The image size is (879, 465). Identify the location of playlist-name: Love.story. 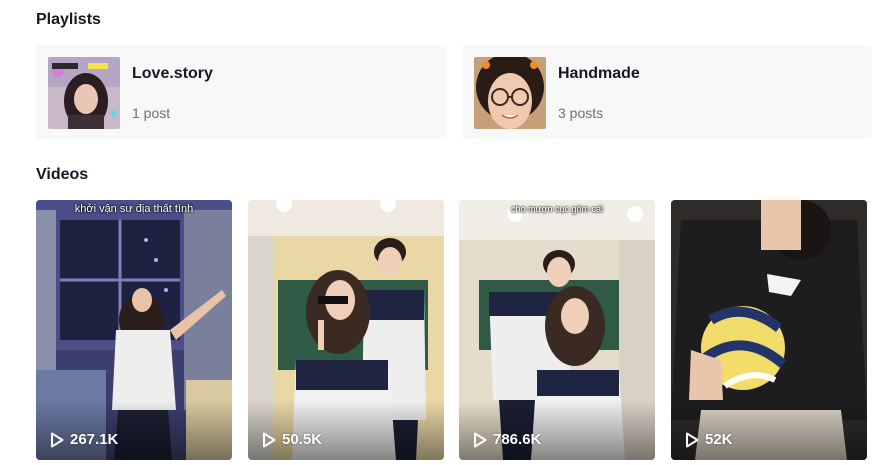
(172, 73).